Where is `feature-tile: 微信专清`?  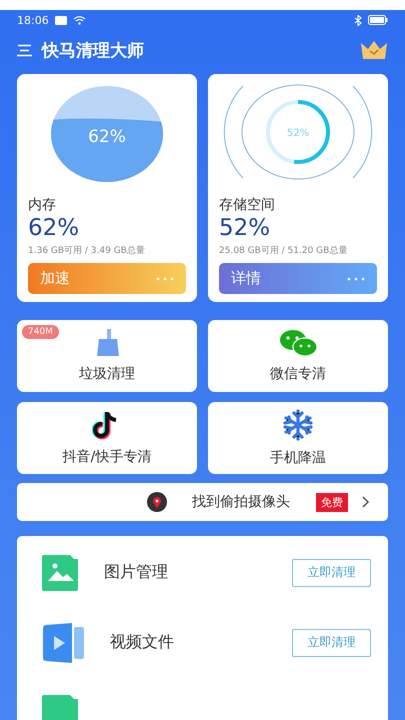
feature-tile: 微信专清 is located at coordinates (298, 356).